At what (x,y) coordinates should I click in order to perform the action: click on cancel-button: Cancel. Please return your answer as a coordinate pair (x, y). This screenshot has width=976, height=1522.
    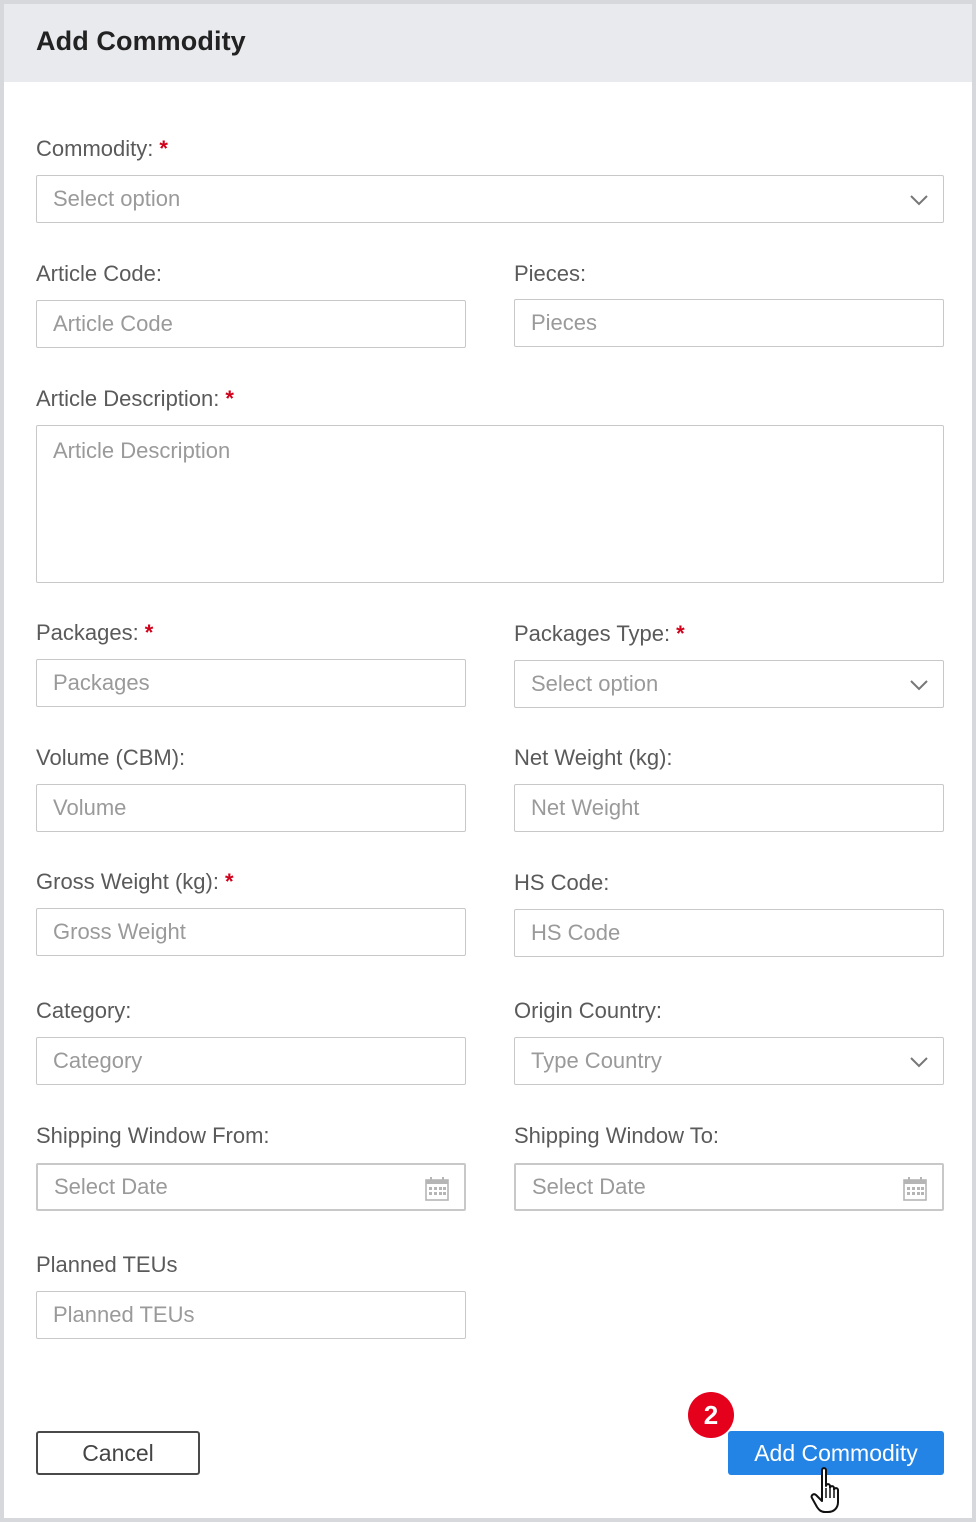
    Looking at the image, I should click on (118, 1453).